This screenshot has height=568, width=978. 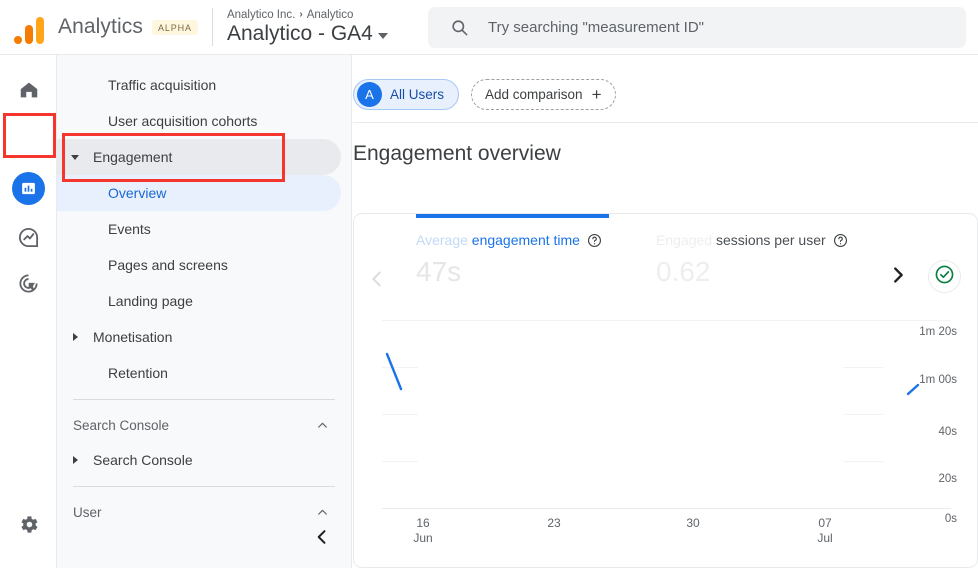 I want to click on nav-item-pages-and-screens: Pages and screens, so click(x=199, y=265).